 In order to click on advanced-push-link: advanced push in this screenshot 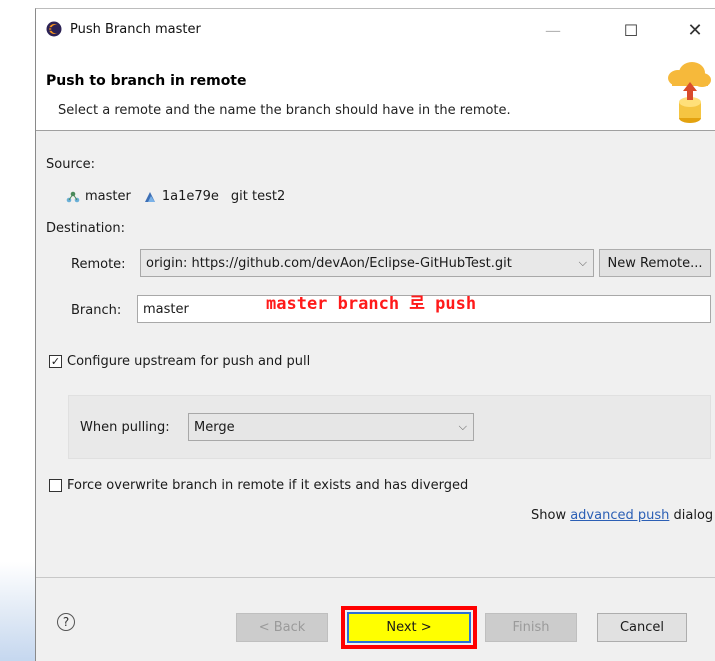, I will do `click(619, 515)`.